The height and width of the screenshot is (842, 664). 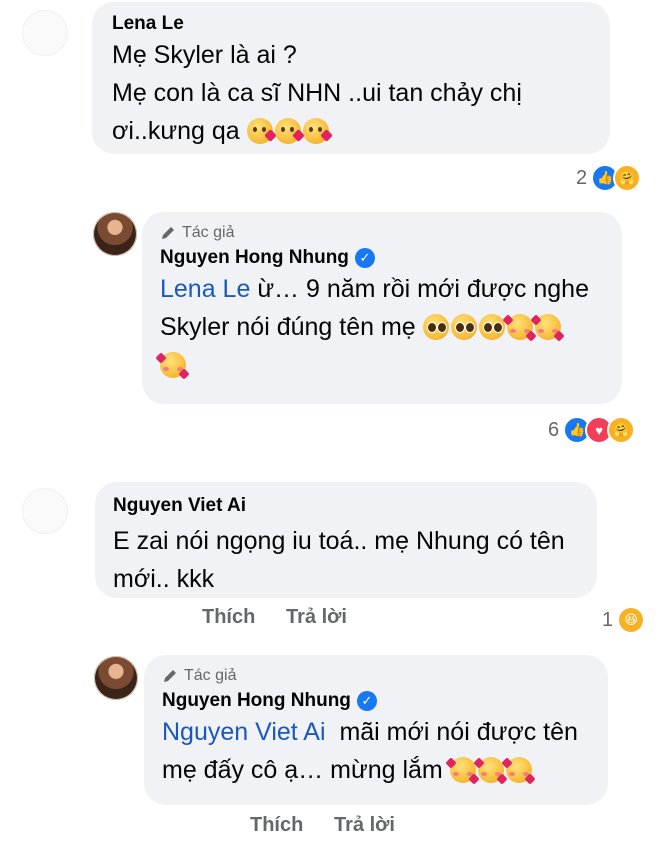 What do you see at coordinates (419, 289) in the screenshot?
I see `comment-text: ừ… 9 năm rồi mới được nghe` at bounding box center [419, 289].